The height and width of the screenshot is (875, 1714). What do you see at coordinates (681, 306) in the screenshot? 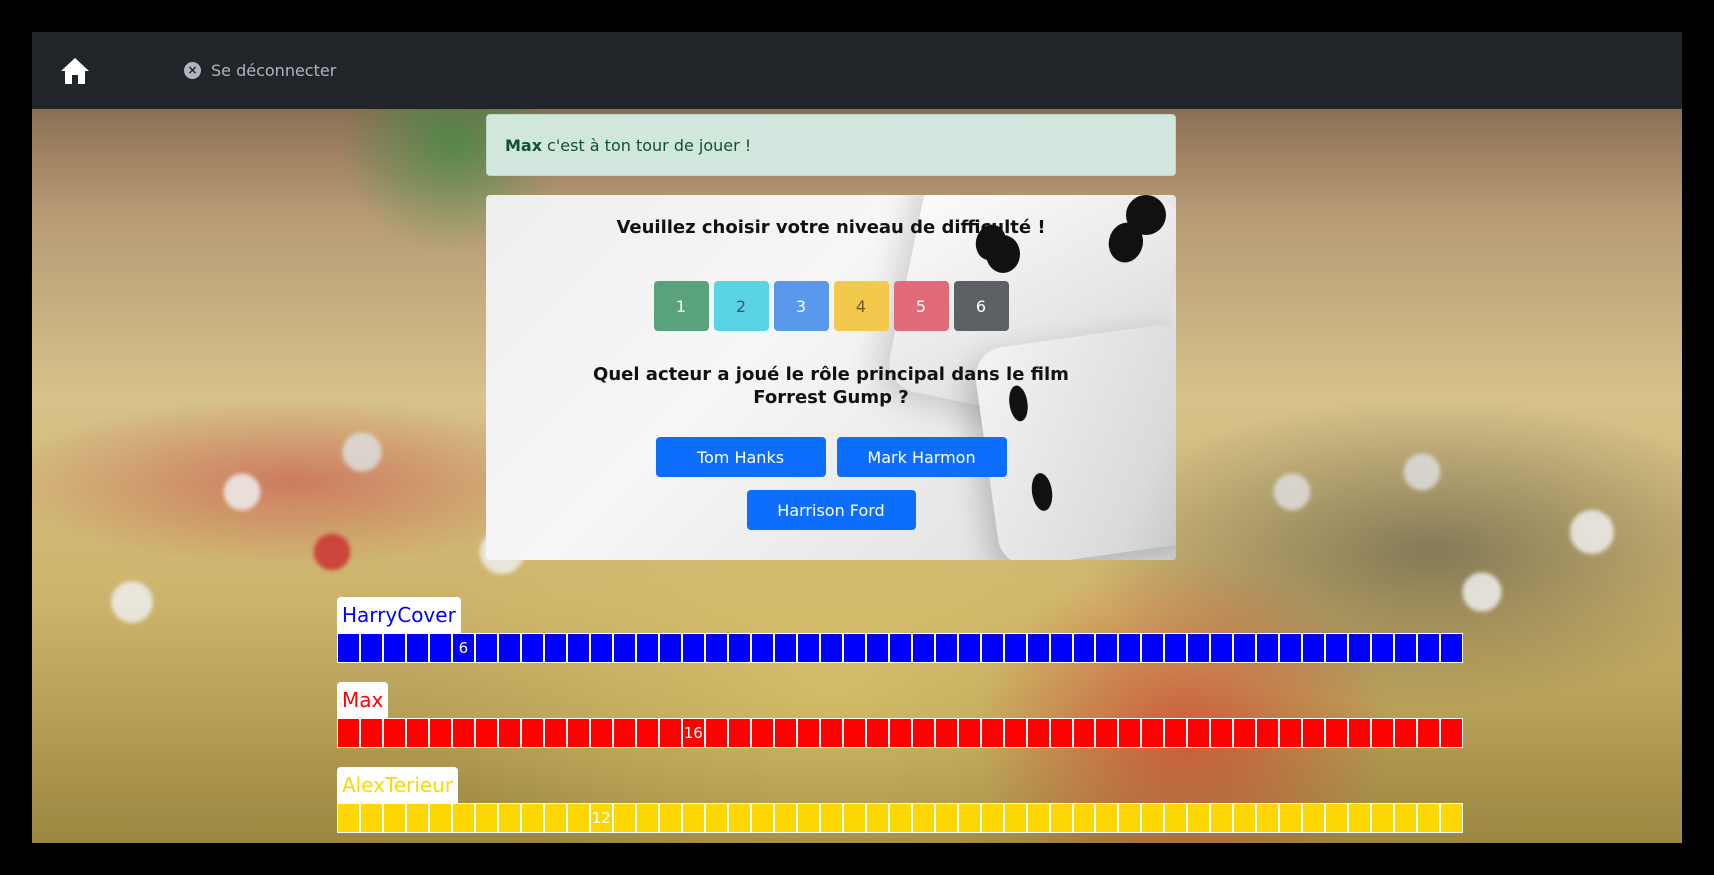
I see `level-button-1: 1` at bounding box center [681, 306].